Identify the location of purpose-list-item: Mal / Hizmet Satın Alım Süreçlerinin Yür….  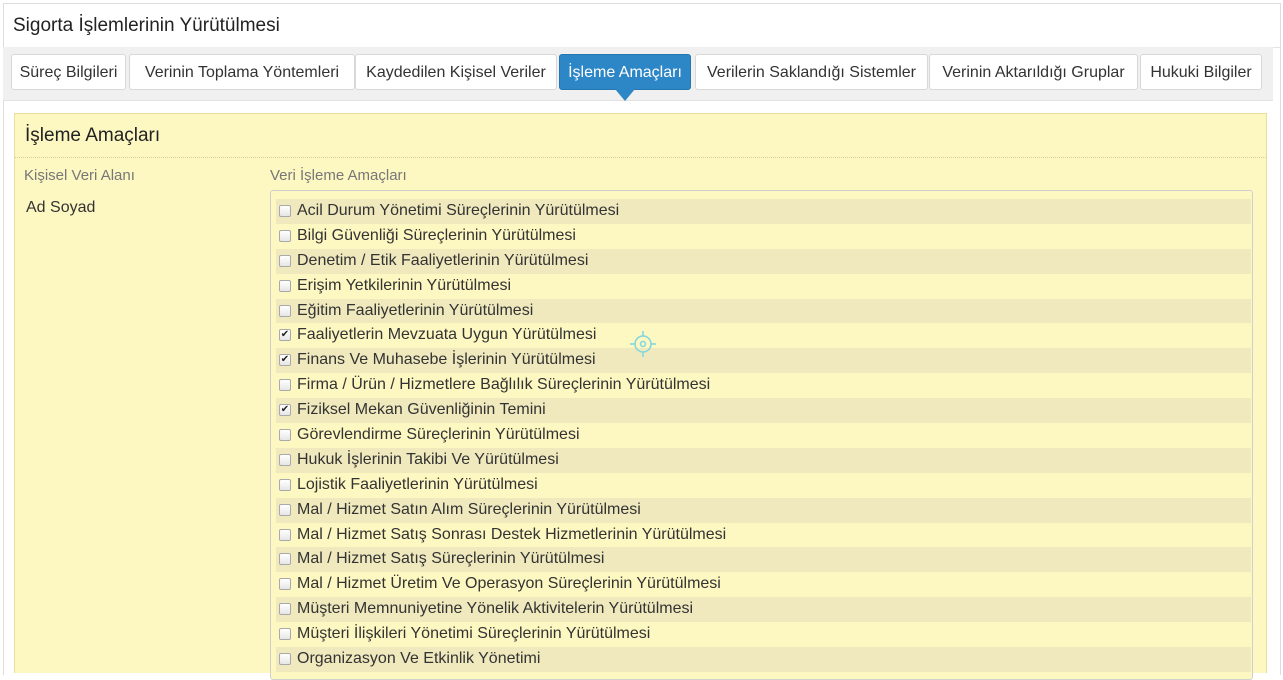
(763, 510).